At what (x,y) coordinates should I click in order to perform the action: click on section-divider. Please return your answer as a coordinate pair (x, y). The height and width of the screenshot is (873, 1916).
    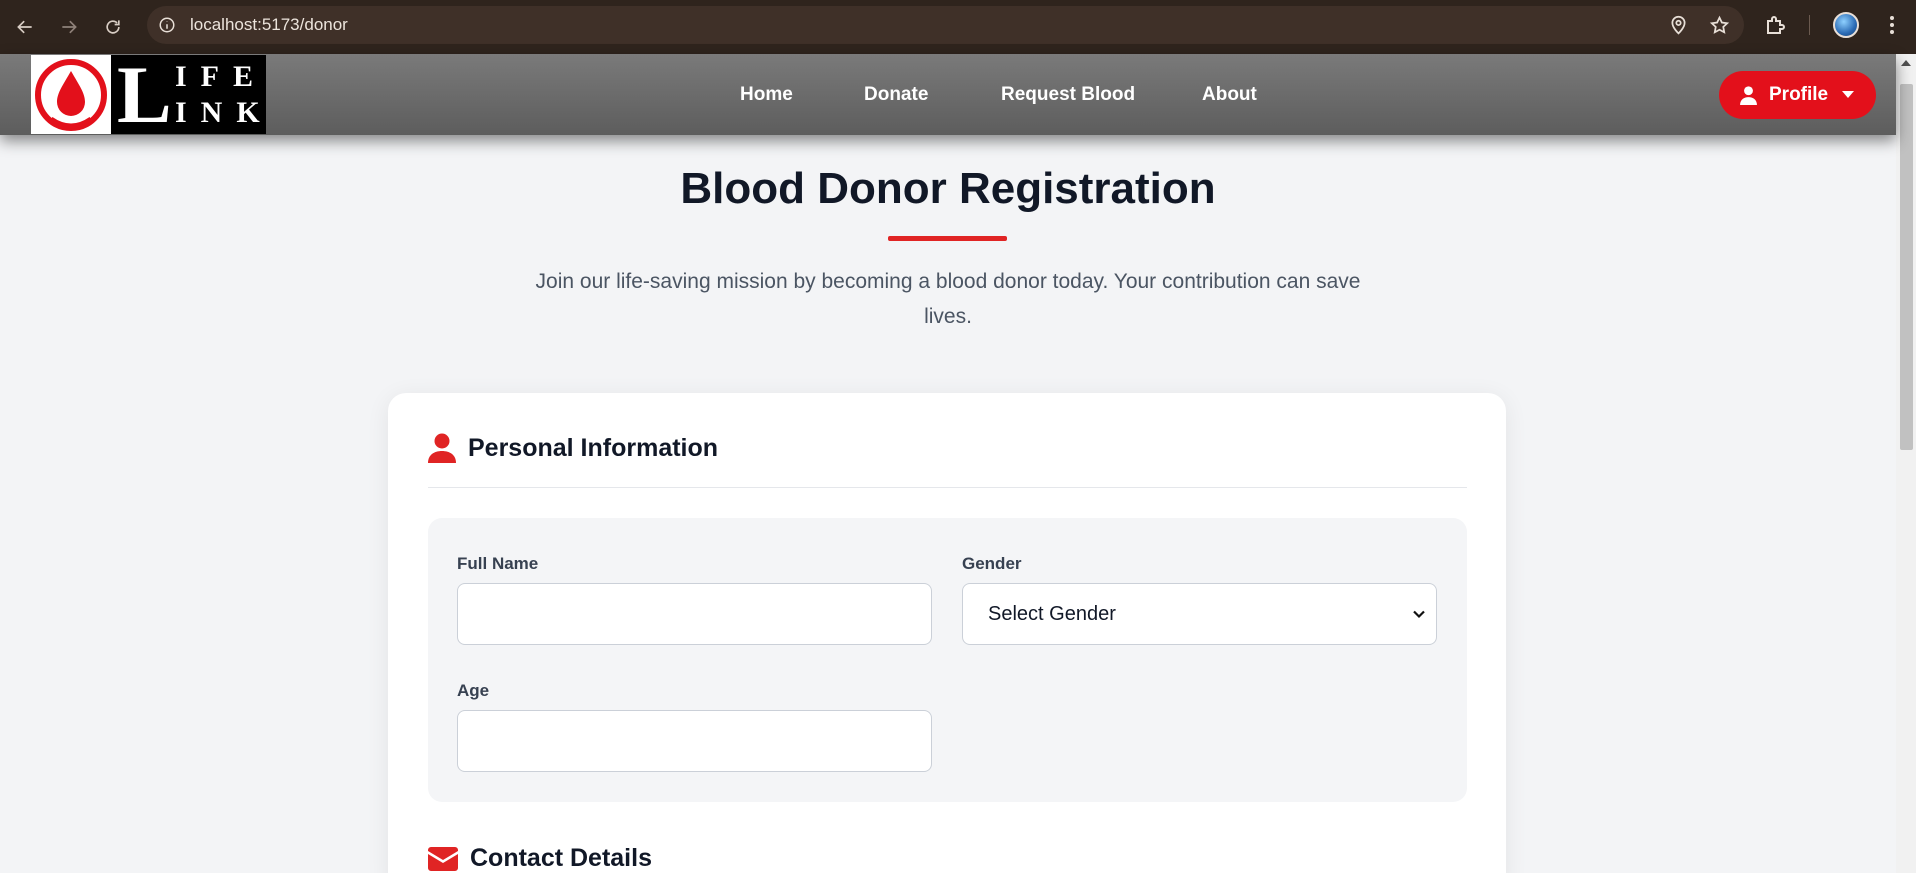
    Looking at the image, I should click on (947, 487).